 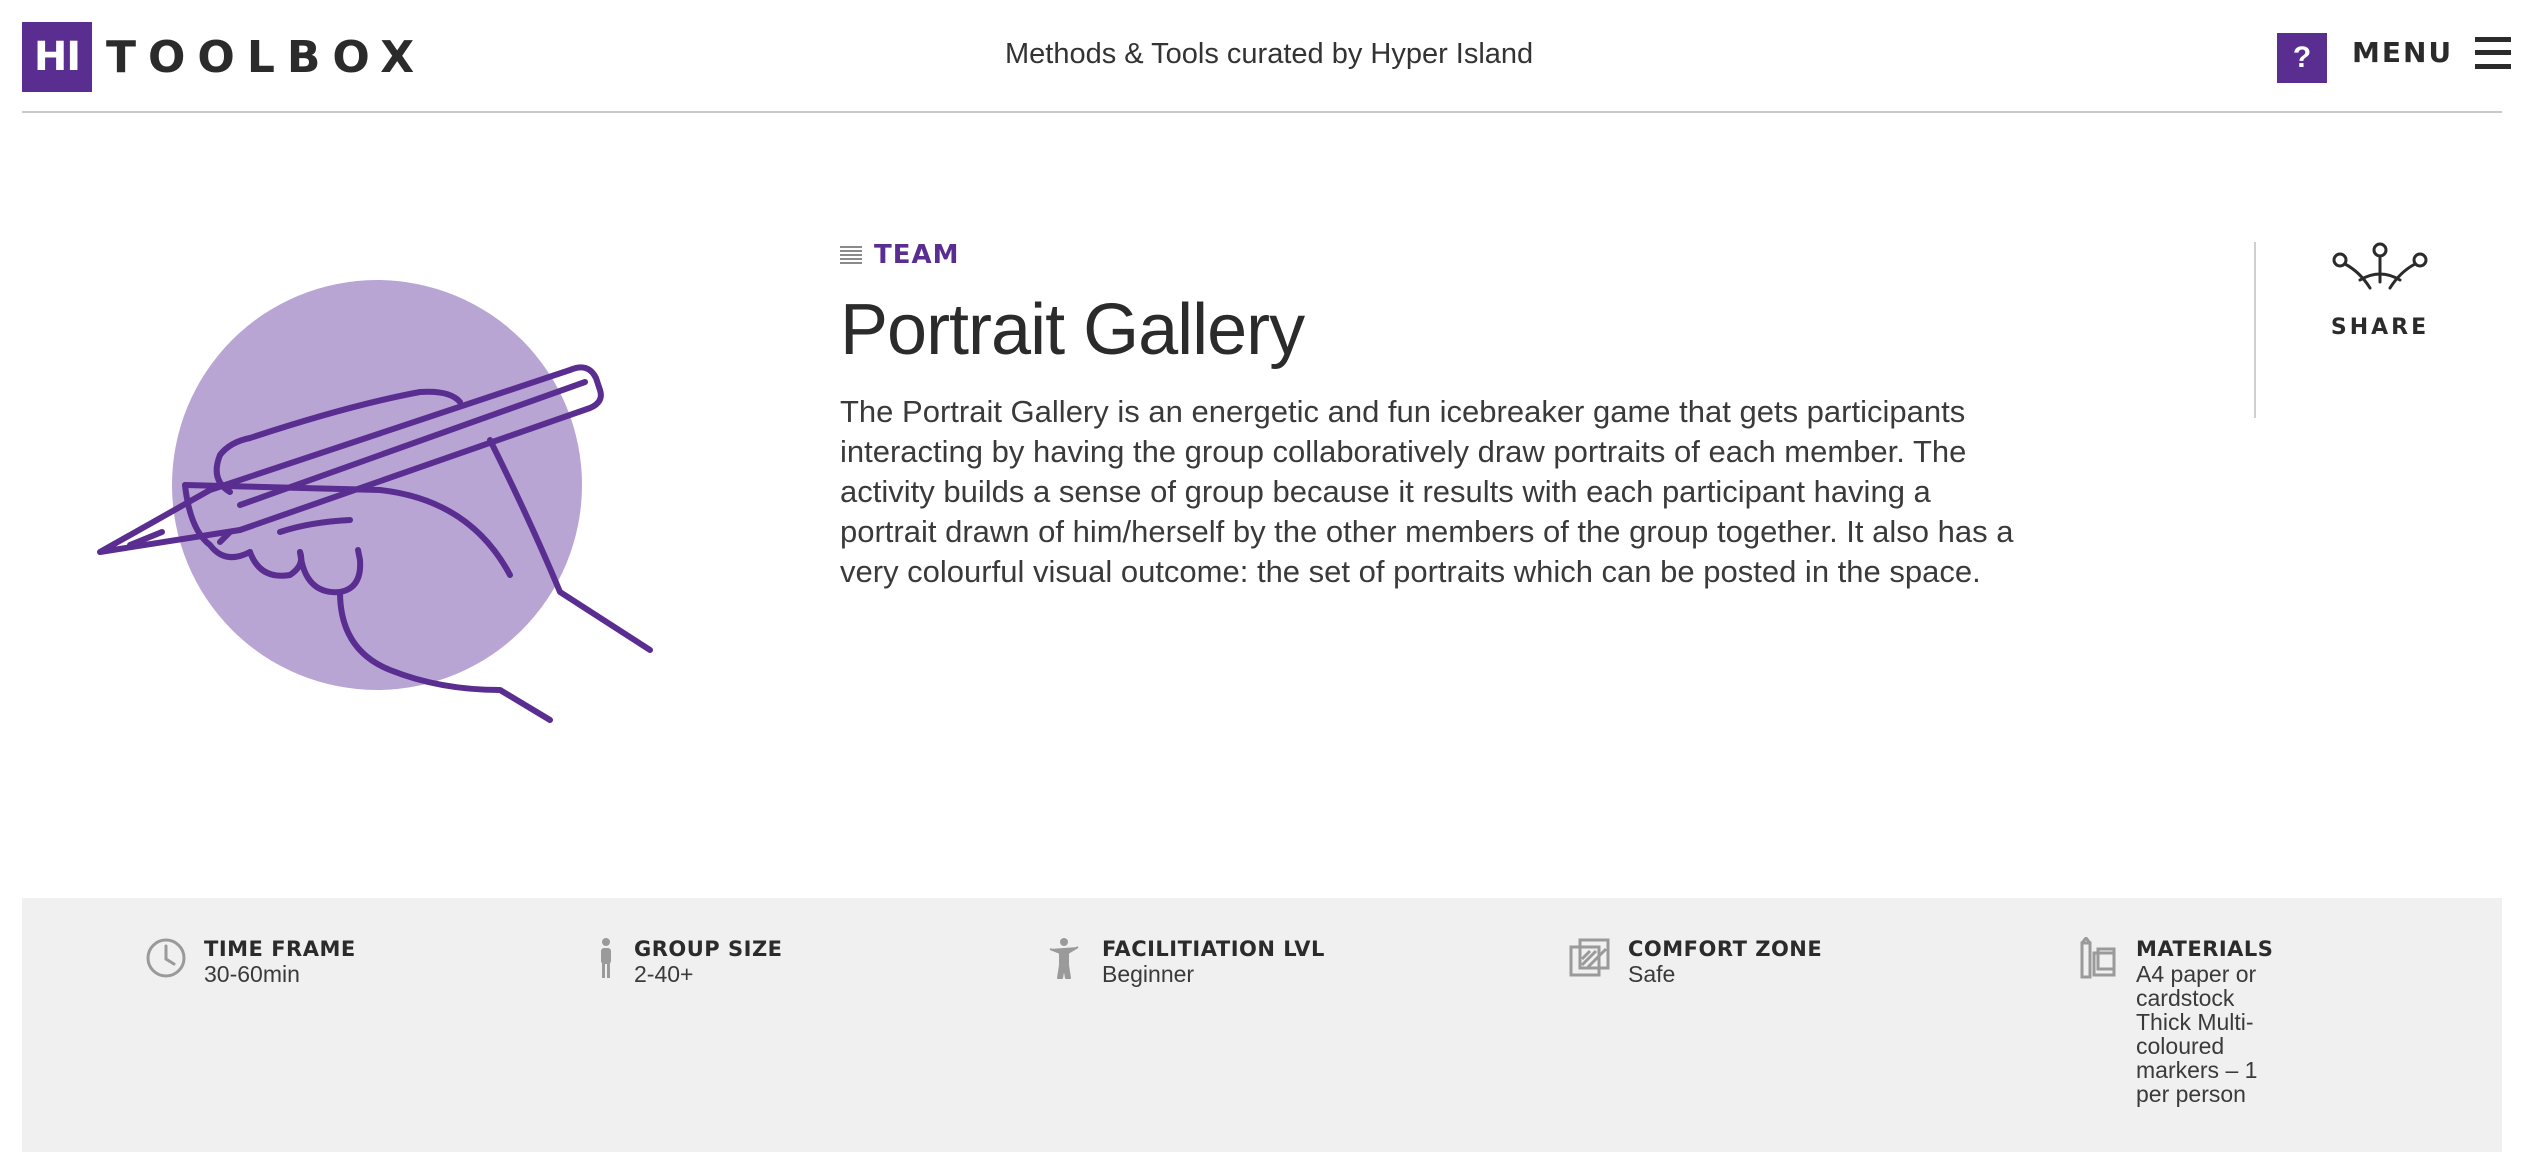 I want to click on info-group-size: GROUP SIZE 2-40+, so click(x=688, y=961).